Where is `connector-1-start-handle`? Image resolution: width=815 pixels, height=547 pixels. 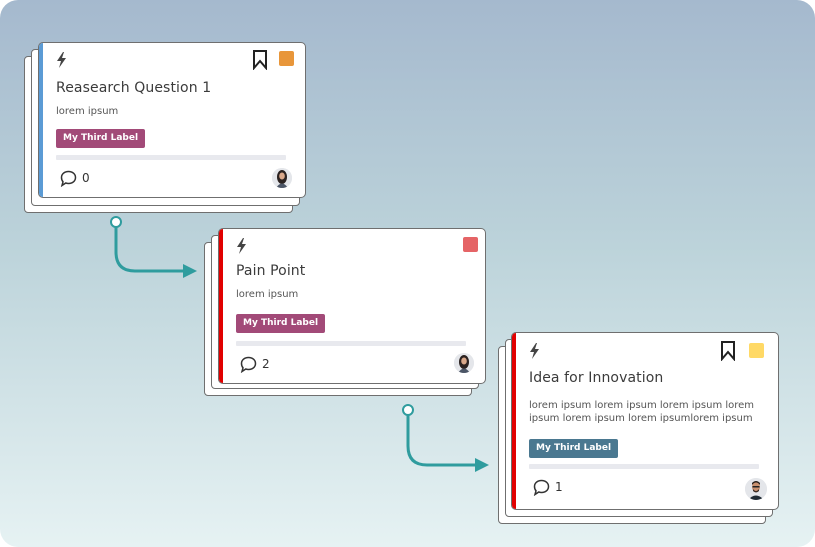
connector-1-start-handle is located at coordinates (116, 222).